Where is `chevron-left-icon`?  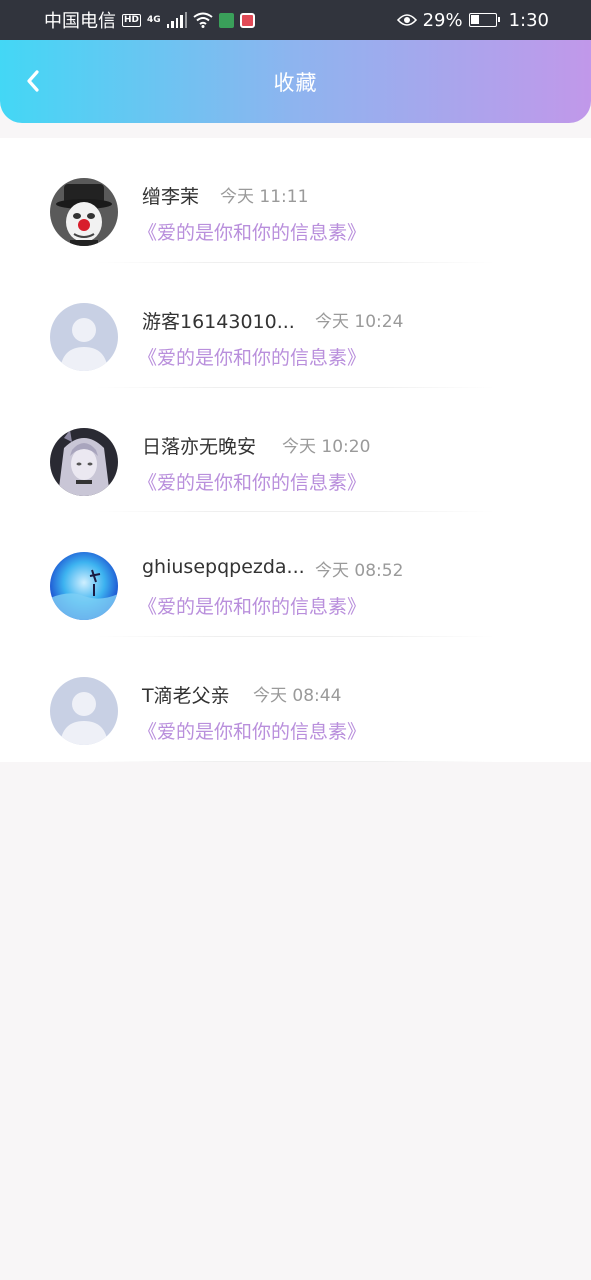 chevron-left-icon is located at coordinates (33, 81).